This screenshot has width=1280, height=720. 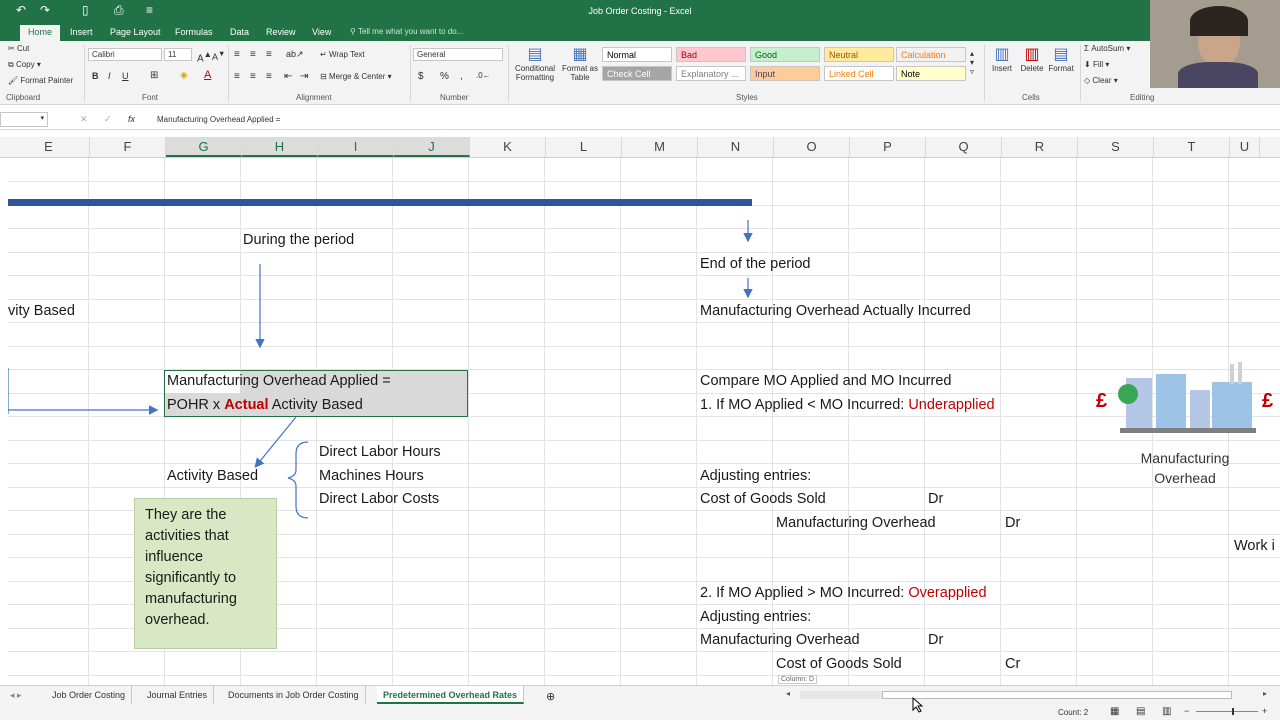 What do you see at coordinates (1192, 147) in the screenshot?
I see `column-header-t: T` at bounding box center [1192, 147].